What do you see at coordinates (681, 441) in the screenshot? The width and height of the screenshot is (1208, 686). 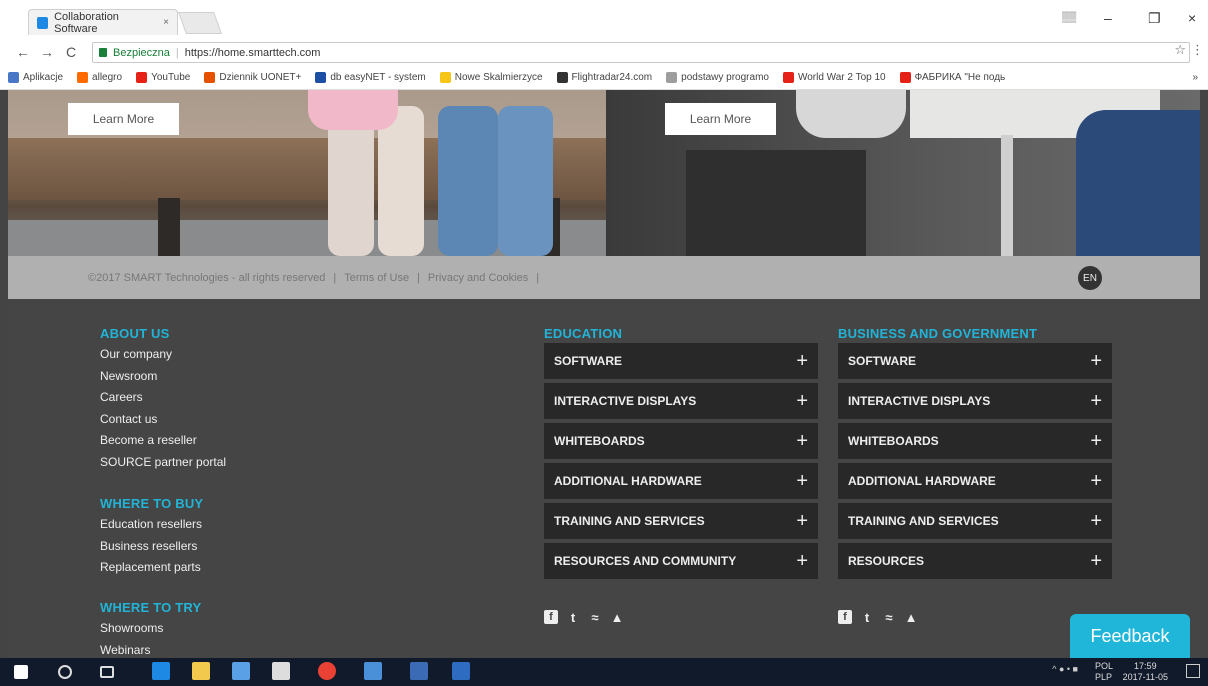 I see `education-accordion-item: WHITEBOARDS +` at bounding box center [681, 441].